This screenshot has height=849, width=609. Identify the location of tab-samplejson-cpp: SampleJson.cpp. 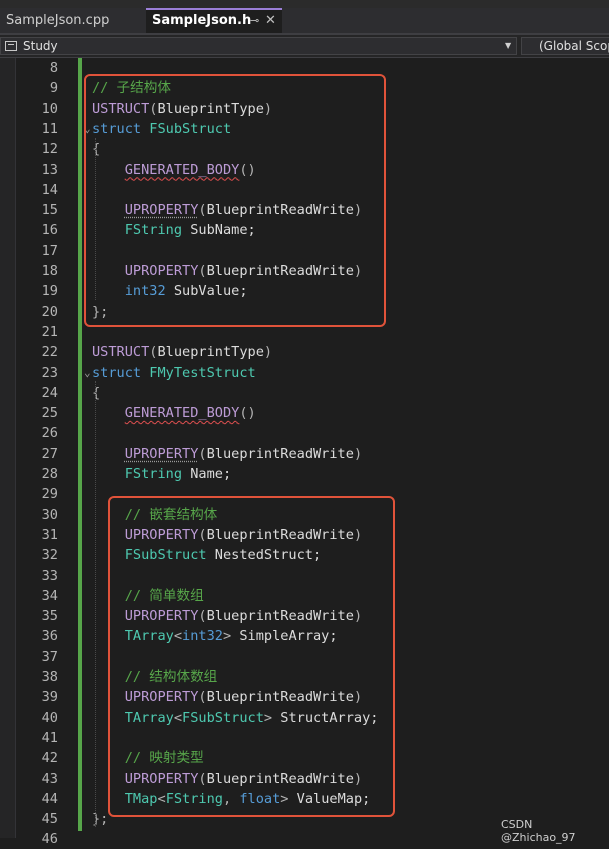
(72, 20).